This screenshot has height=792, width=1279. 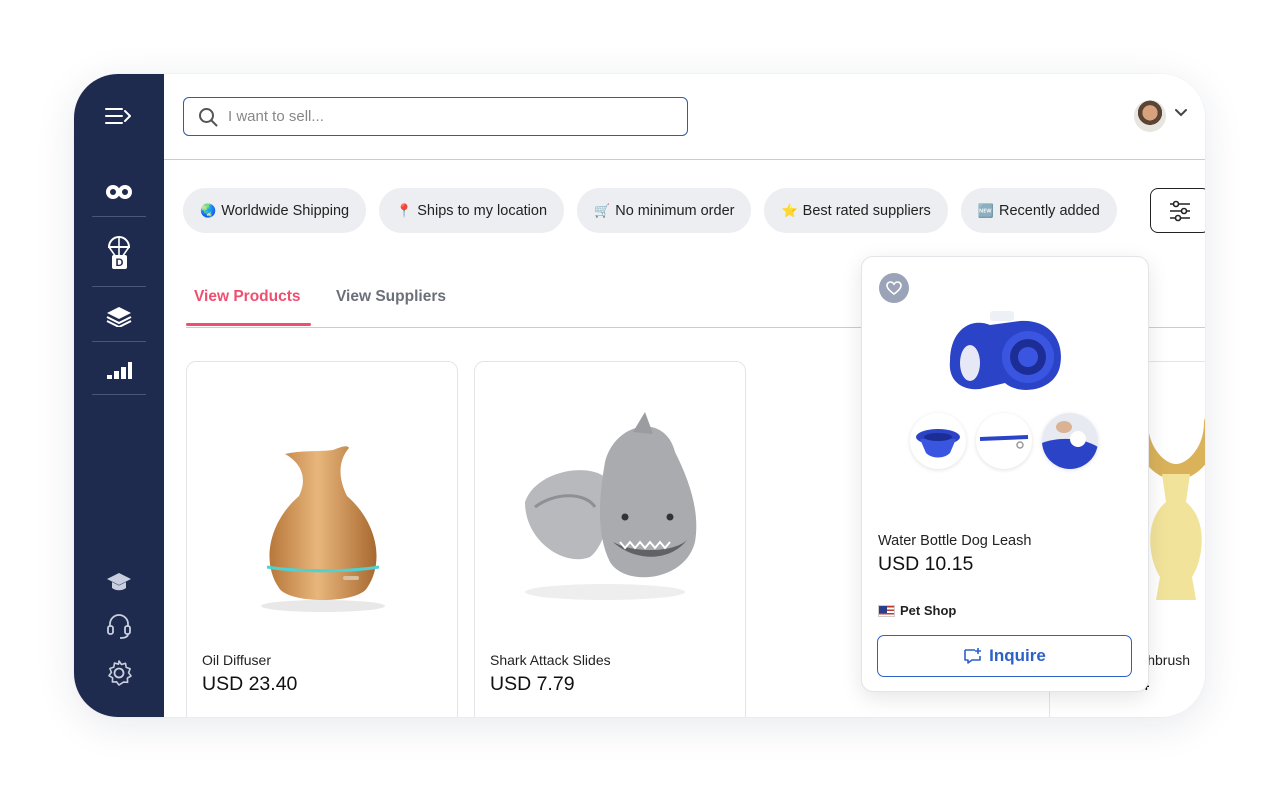 What do you see at coordinates (1070, 441) in the screenshot?
I see `thumbnail-in-use` at bounding box center [1070, 441].